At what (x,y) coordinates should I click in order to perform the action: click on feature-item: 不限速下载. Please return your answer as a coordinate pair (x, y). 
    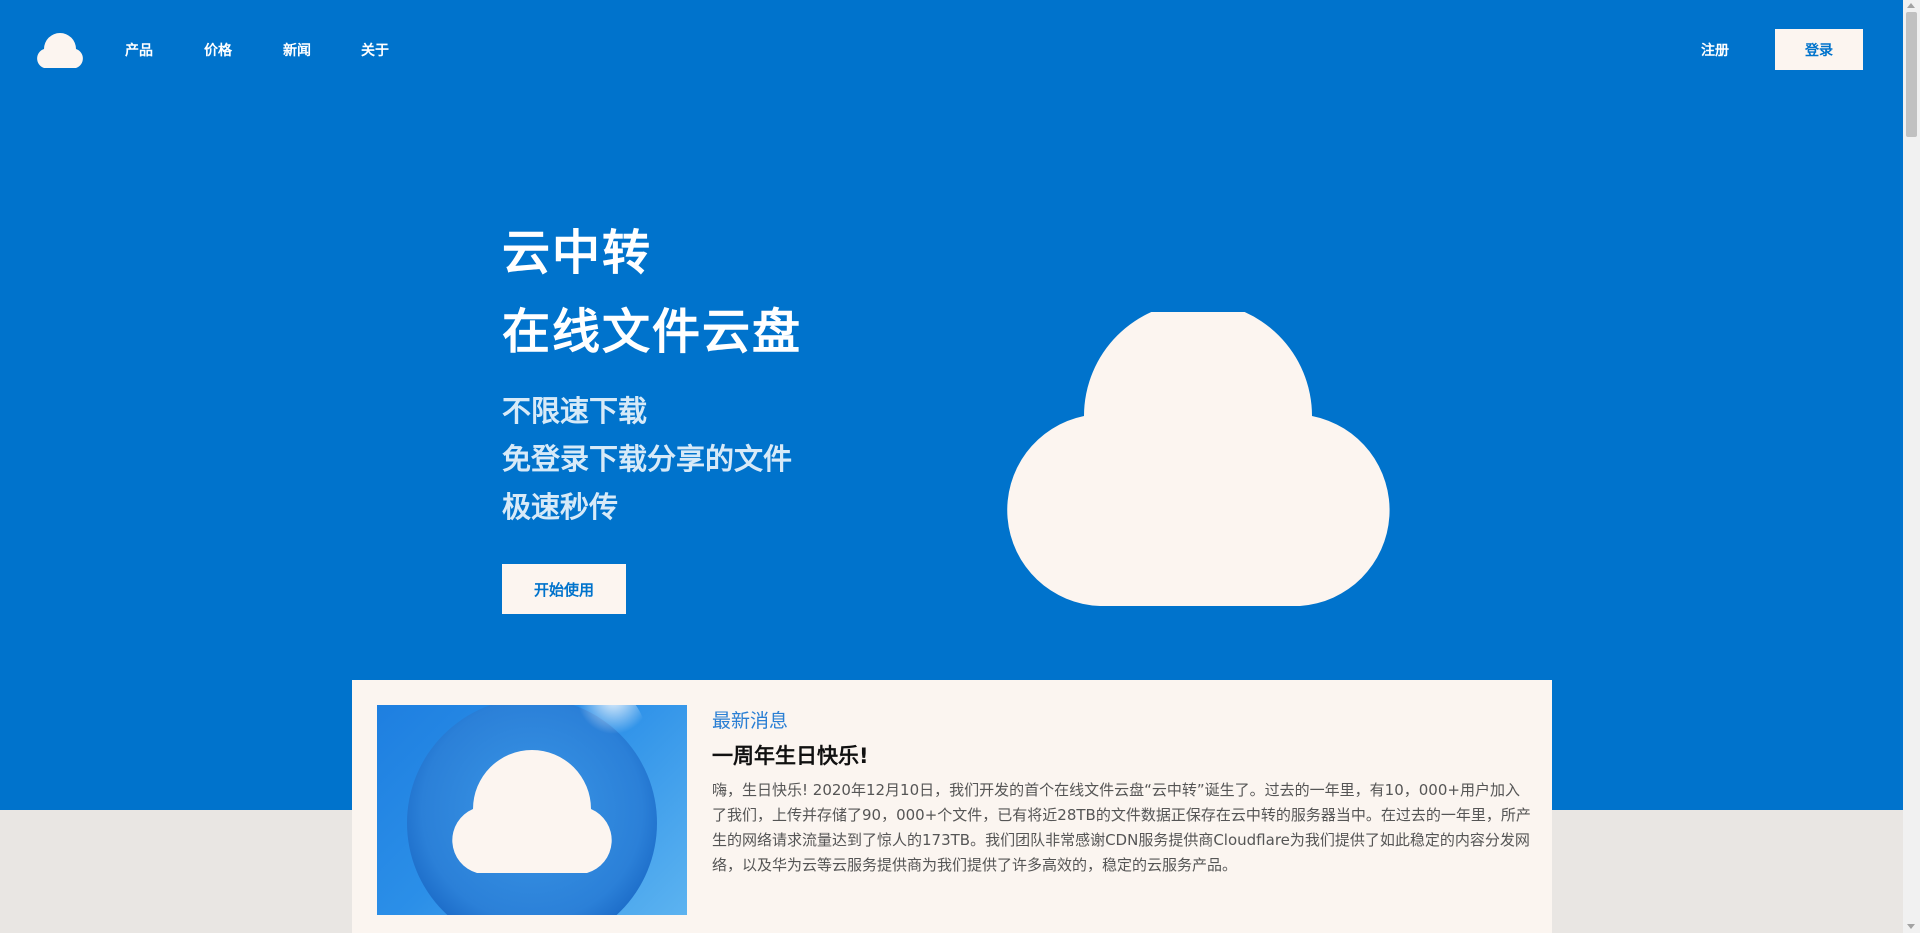
    Looking at the image, I should click on (575, 411).